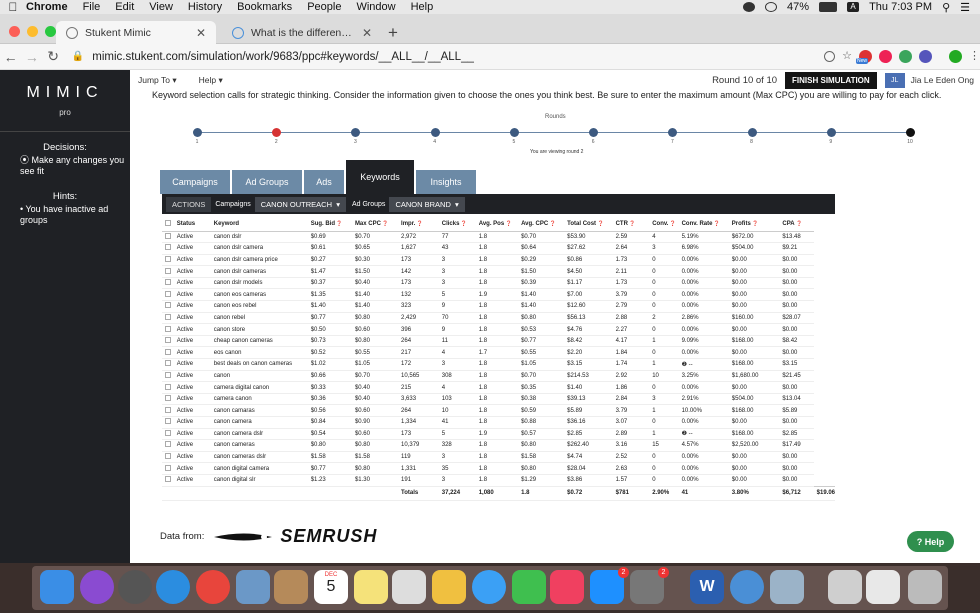 This screenshot has width=980, height=613. What do you see at coordinates (946, 7) in the screenshot?
I see `spotlight-icon: ⚲` at bounding box center [946, 7].